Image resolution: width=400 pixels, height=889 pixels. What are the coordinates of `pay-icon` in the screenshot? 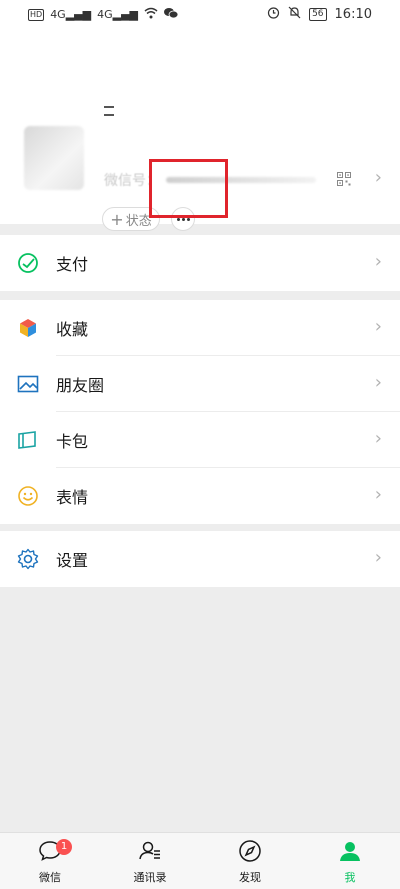 It's located at (28, 263).